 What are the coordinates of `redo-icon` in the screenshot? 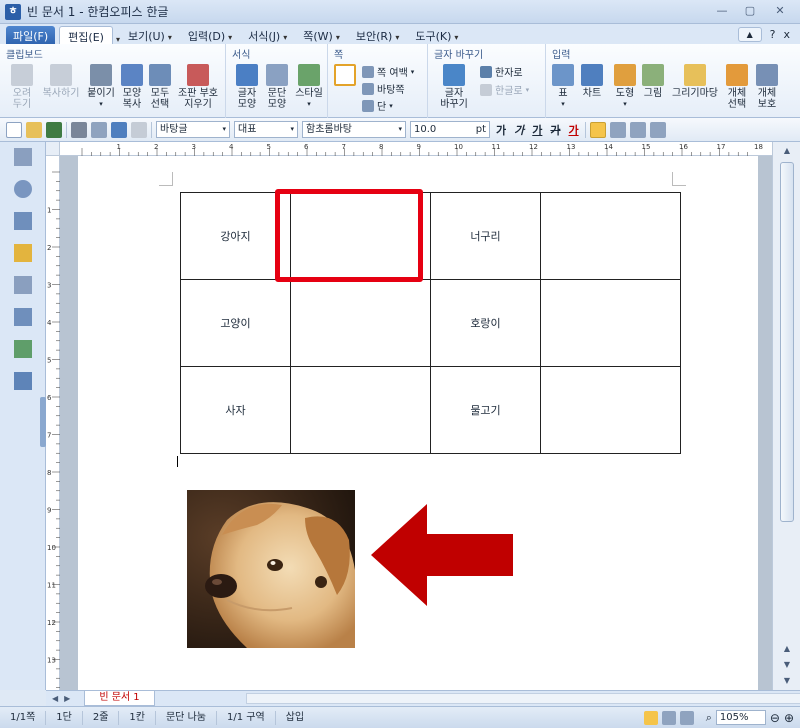 It's located at (139, 129).